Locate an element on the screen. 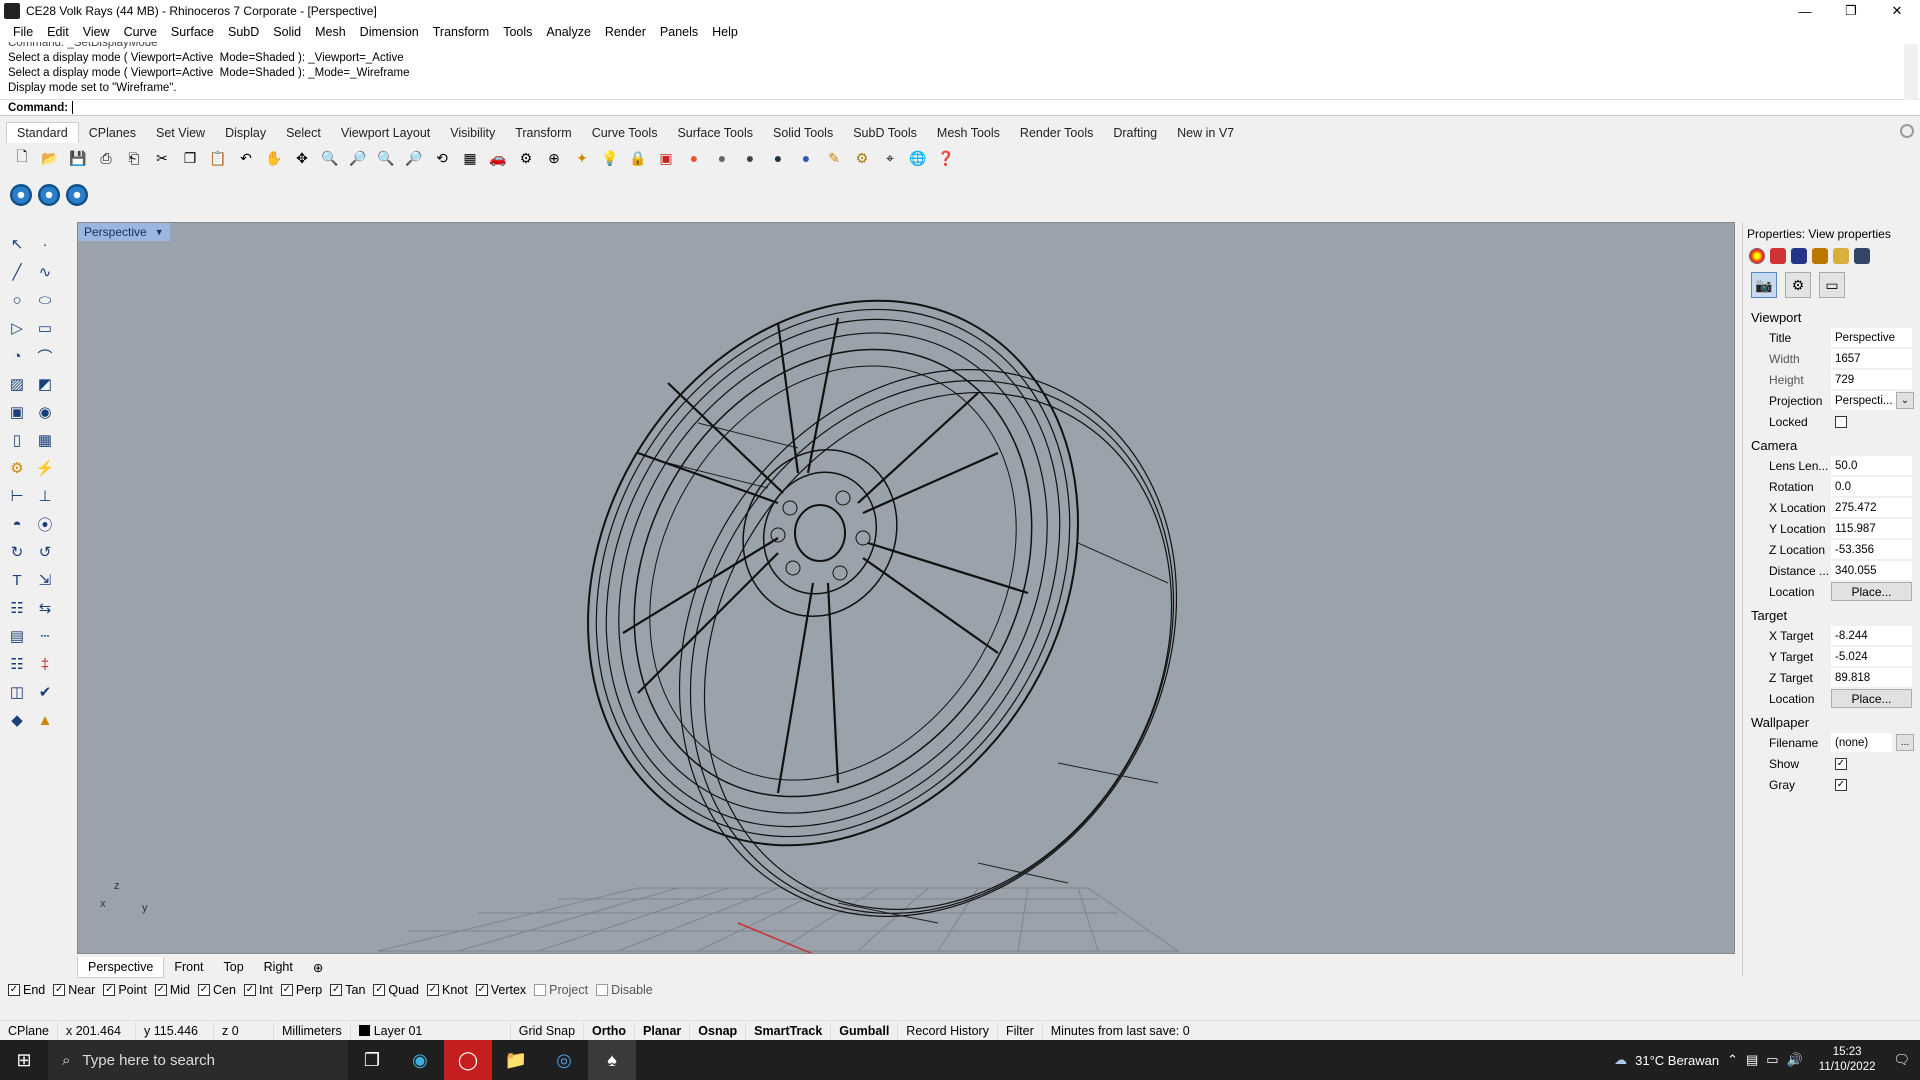  dimension-icon: ⌖ is located at coordinates (890, 158).